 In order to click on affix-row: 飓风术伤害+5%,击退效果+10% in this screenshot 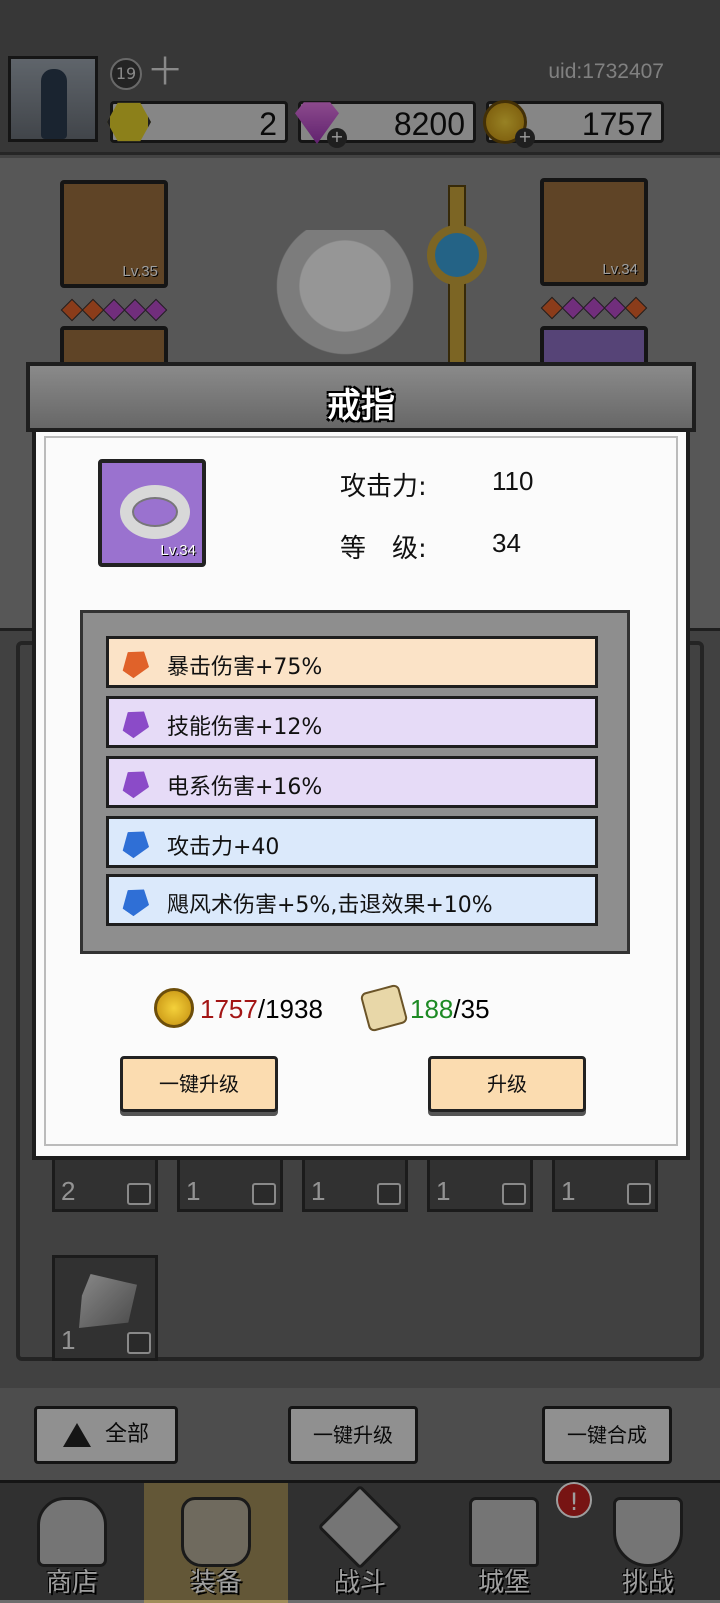, I will do `click(352, 900)`.